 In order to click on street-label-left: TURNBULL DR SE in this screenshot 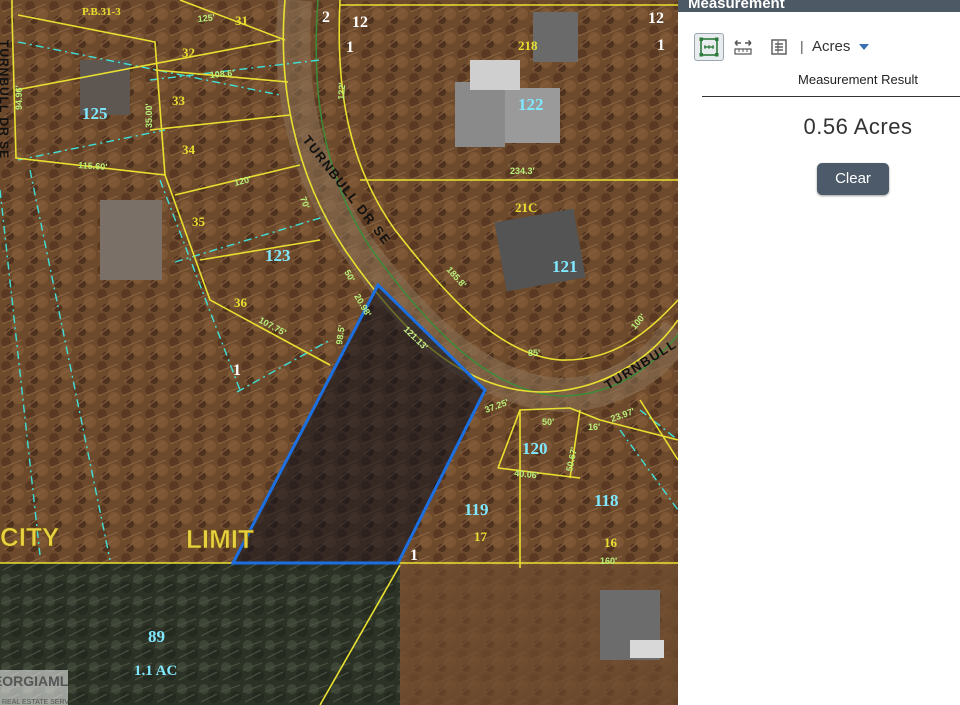, I will do `click(5, 99)`.